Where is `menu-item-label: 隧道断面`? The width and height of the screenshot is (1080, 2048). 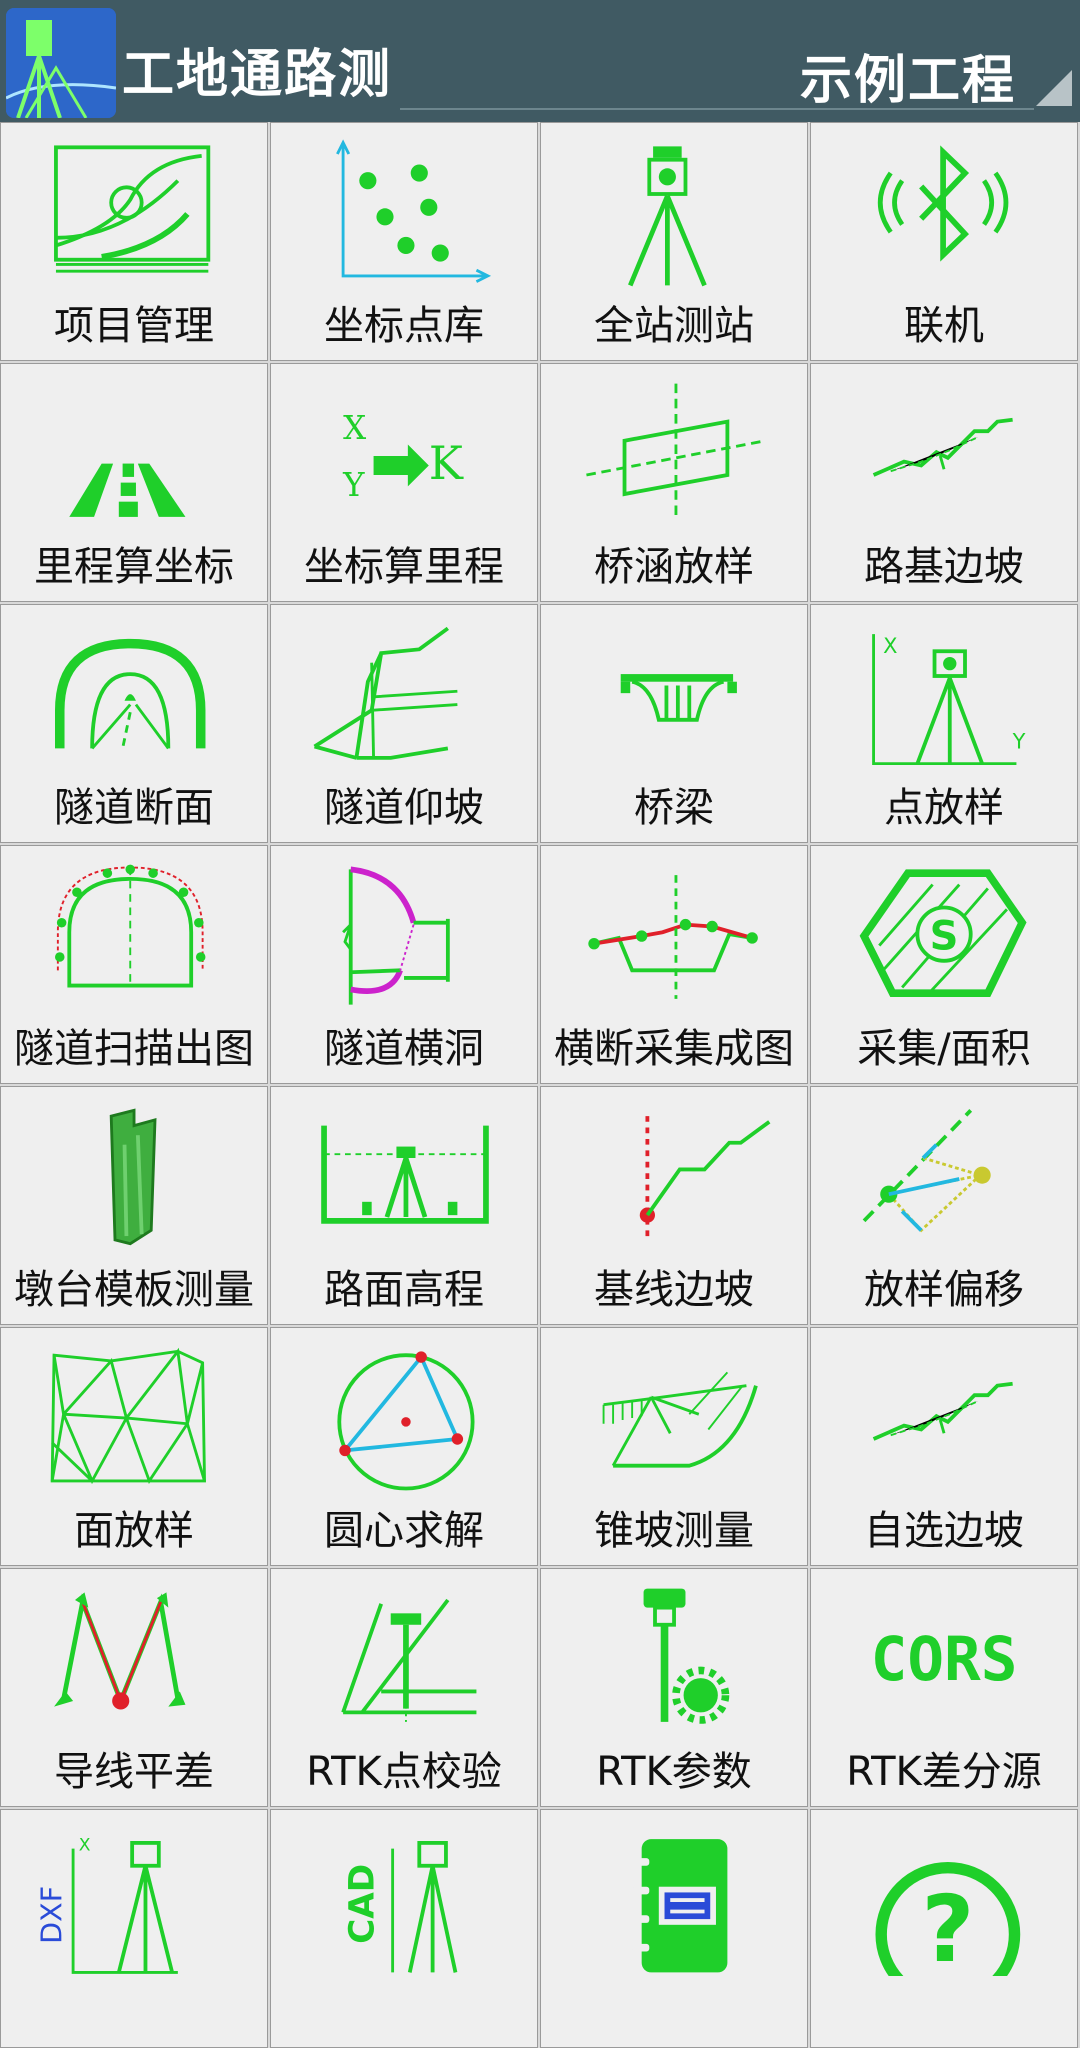
menu-item-label: 隧道断面 is located at coordinates (134, 808).